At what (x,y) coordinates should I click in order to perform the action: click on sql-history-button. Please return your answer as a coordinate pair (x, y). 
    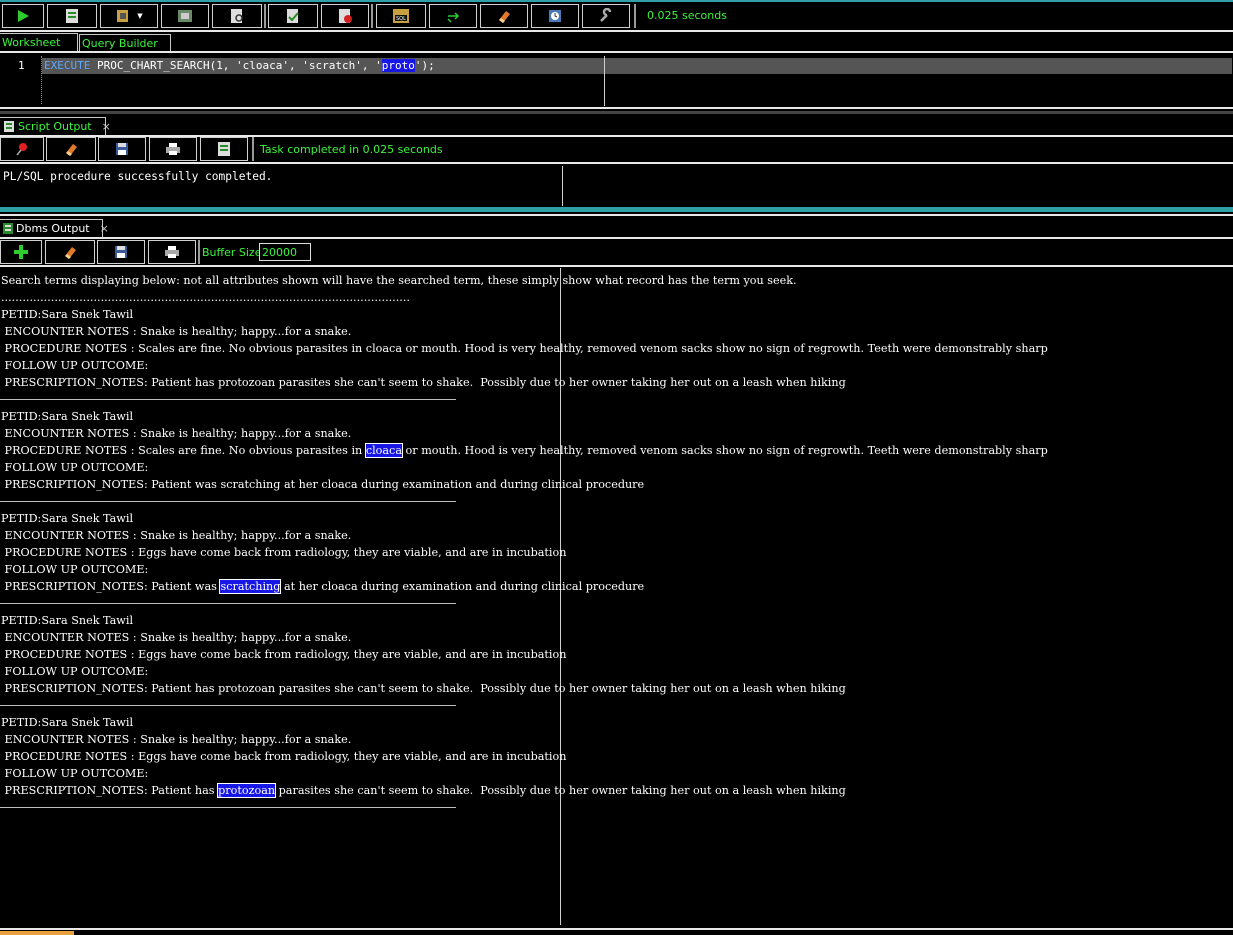
    Looking at the image, I should click on (453, 16).